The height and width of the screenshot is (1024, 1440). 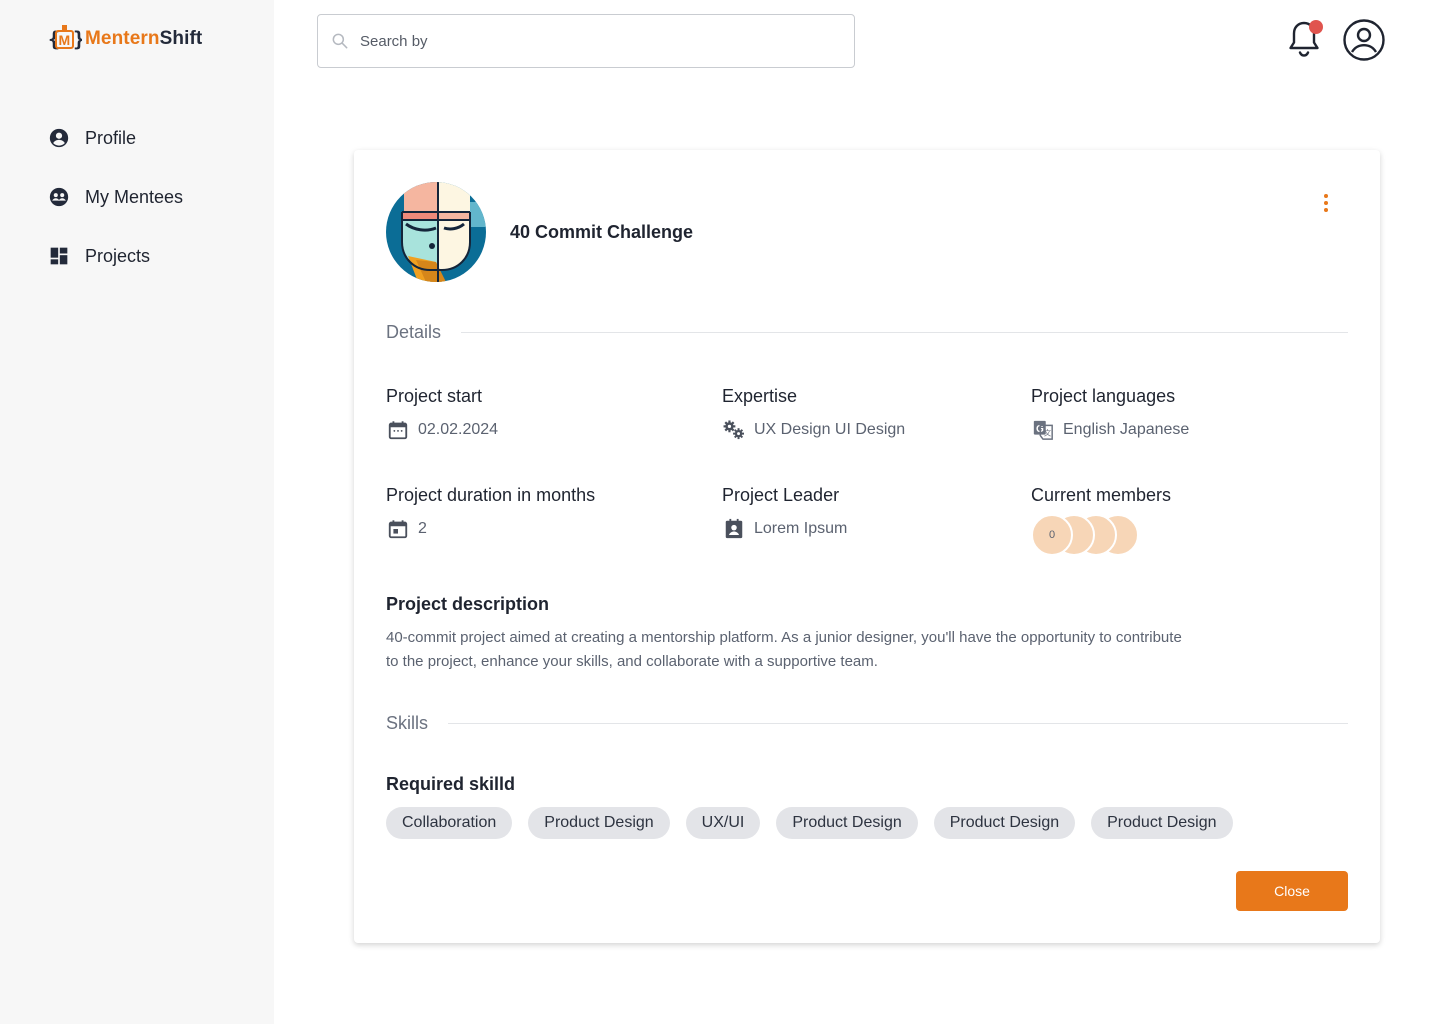 I want to click on description-label: Project description, so click(x=468, y=604).